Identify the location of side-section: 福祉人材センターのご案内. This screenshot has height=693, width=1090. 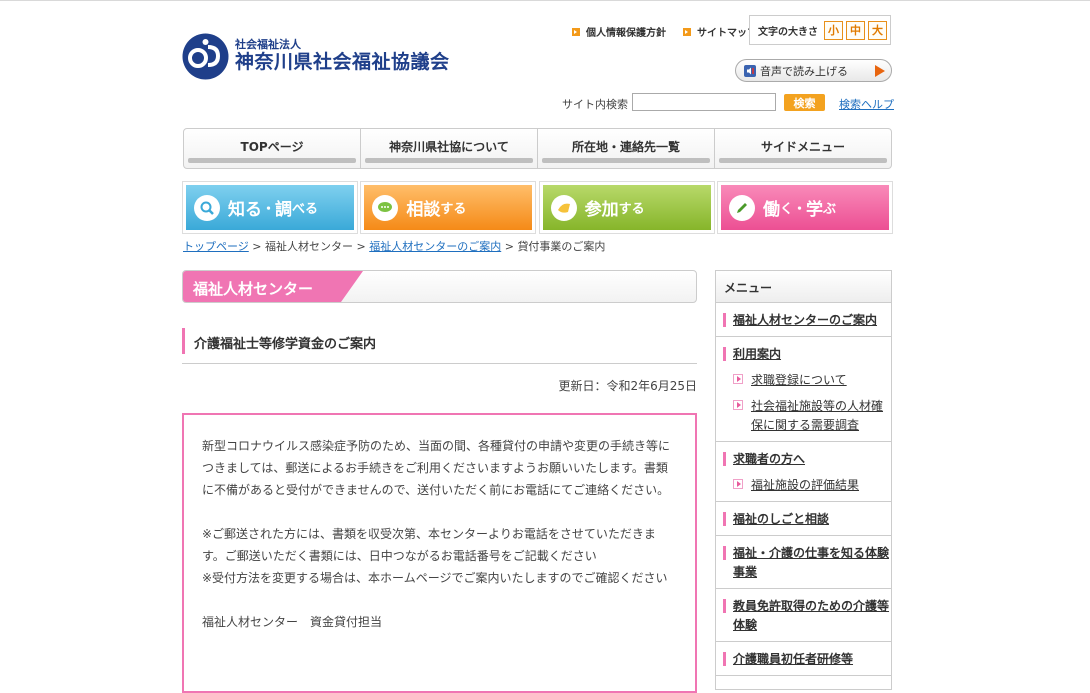
(803, 320).